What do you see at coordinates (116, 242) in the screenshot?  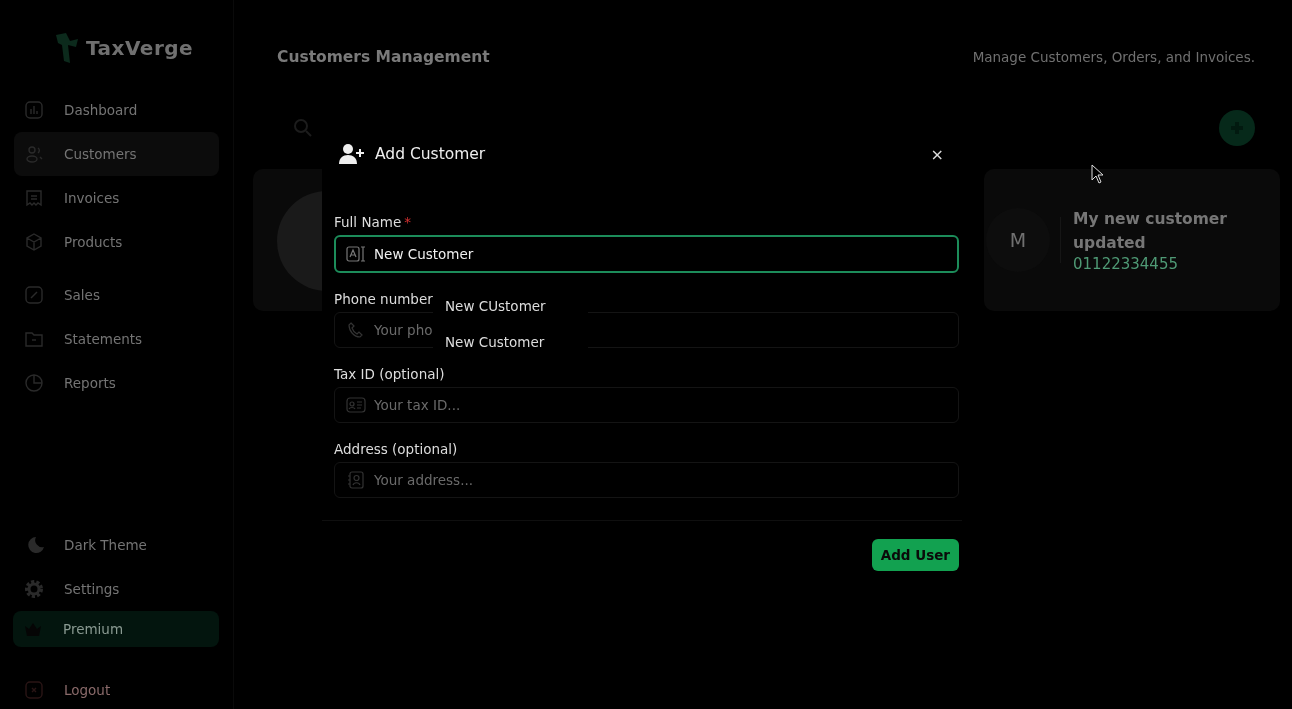 I see `nav-item: Products` at bounding box center [116, 242].